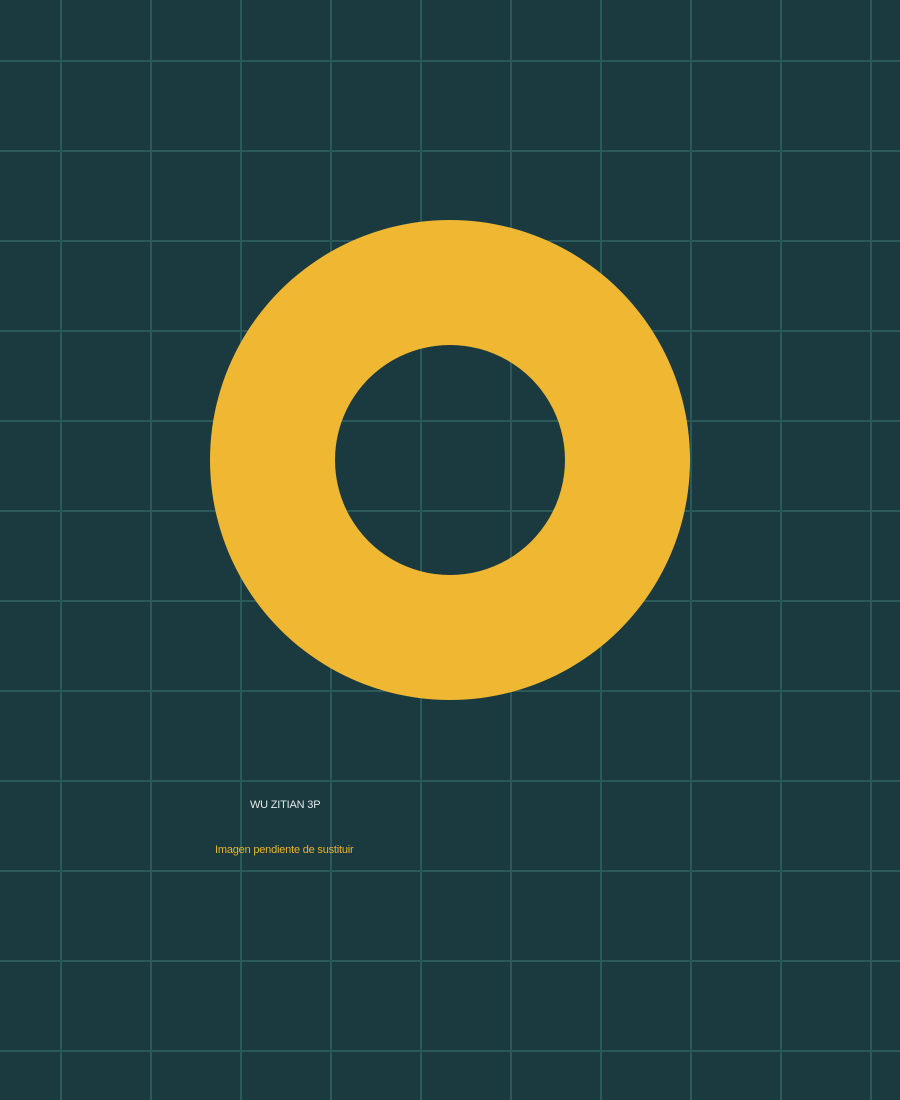  What do you see at coordinates (284, 850) in the screenshot?
I see `caption-note: Imagen pendiente de sustituir` at bounding box center [284, 850].